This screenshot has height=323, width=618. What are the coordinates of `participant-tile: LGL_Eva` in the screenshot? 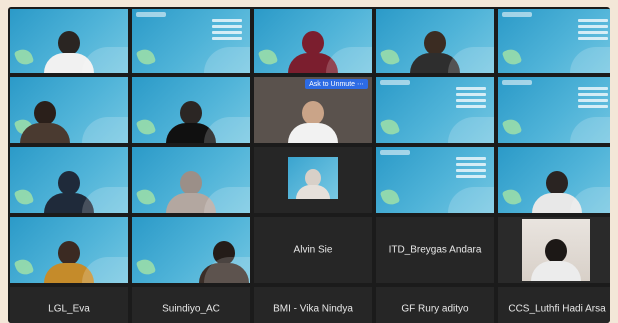 It's located at (69, 305).